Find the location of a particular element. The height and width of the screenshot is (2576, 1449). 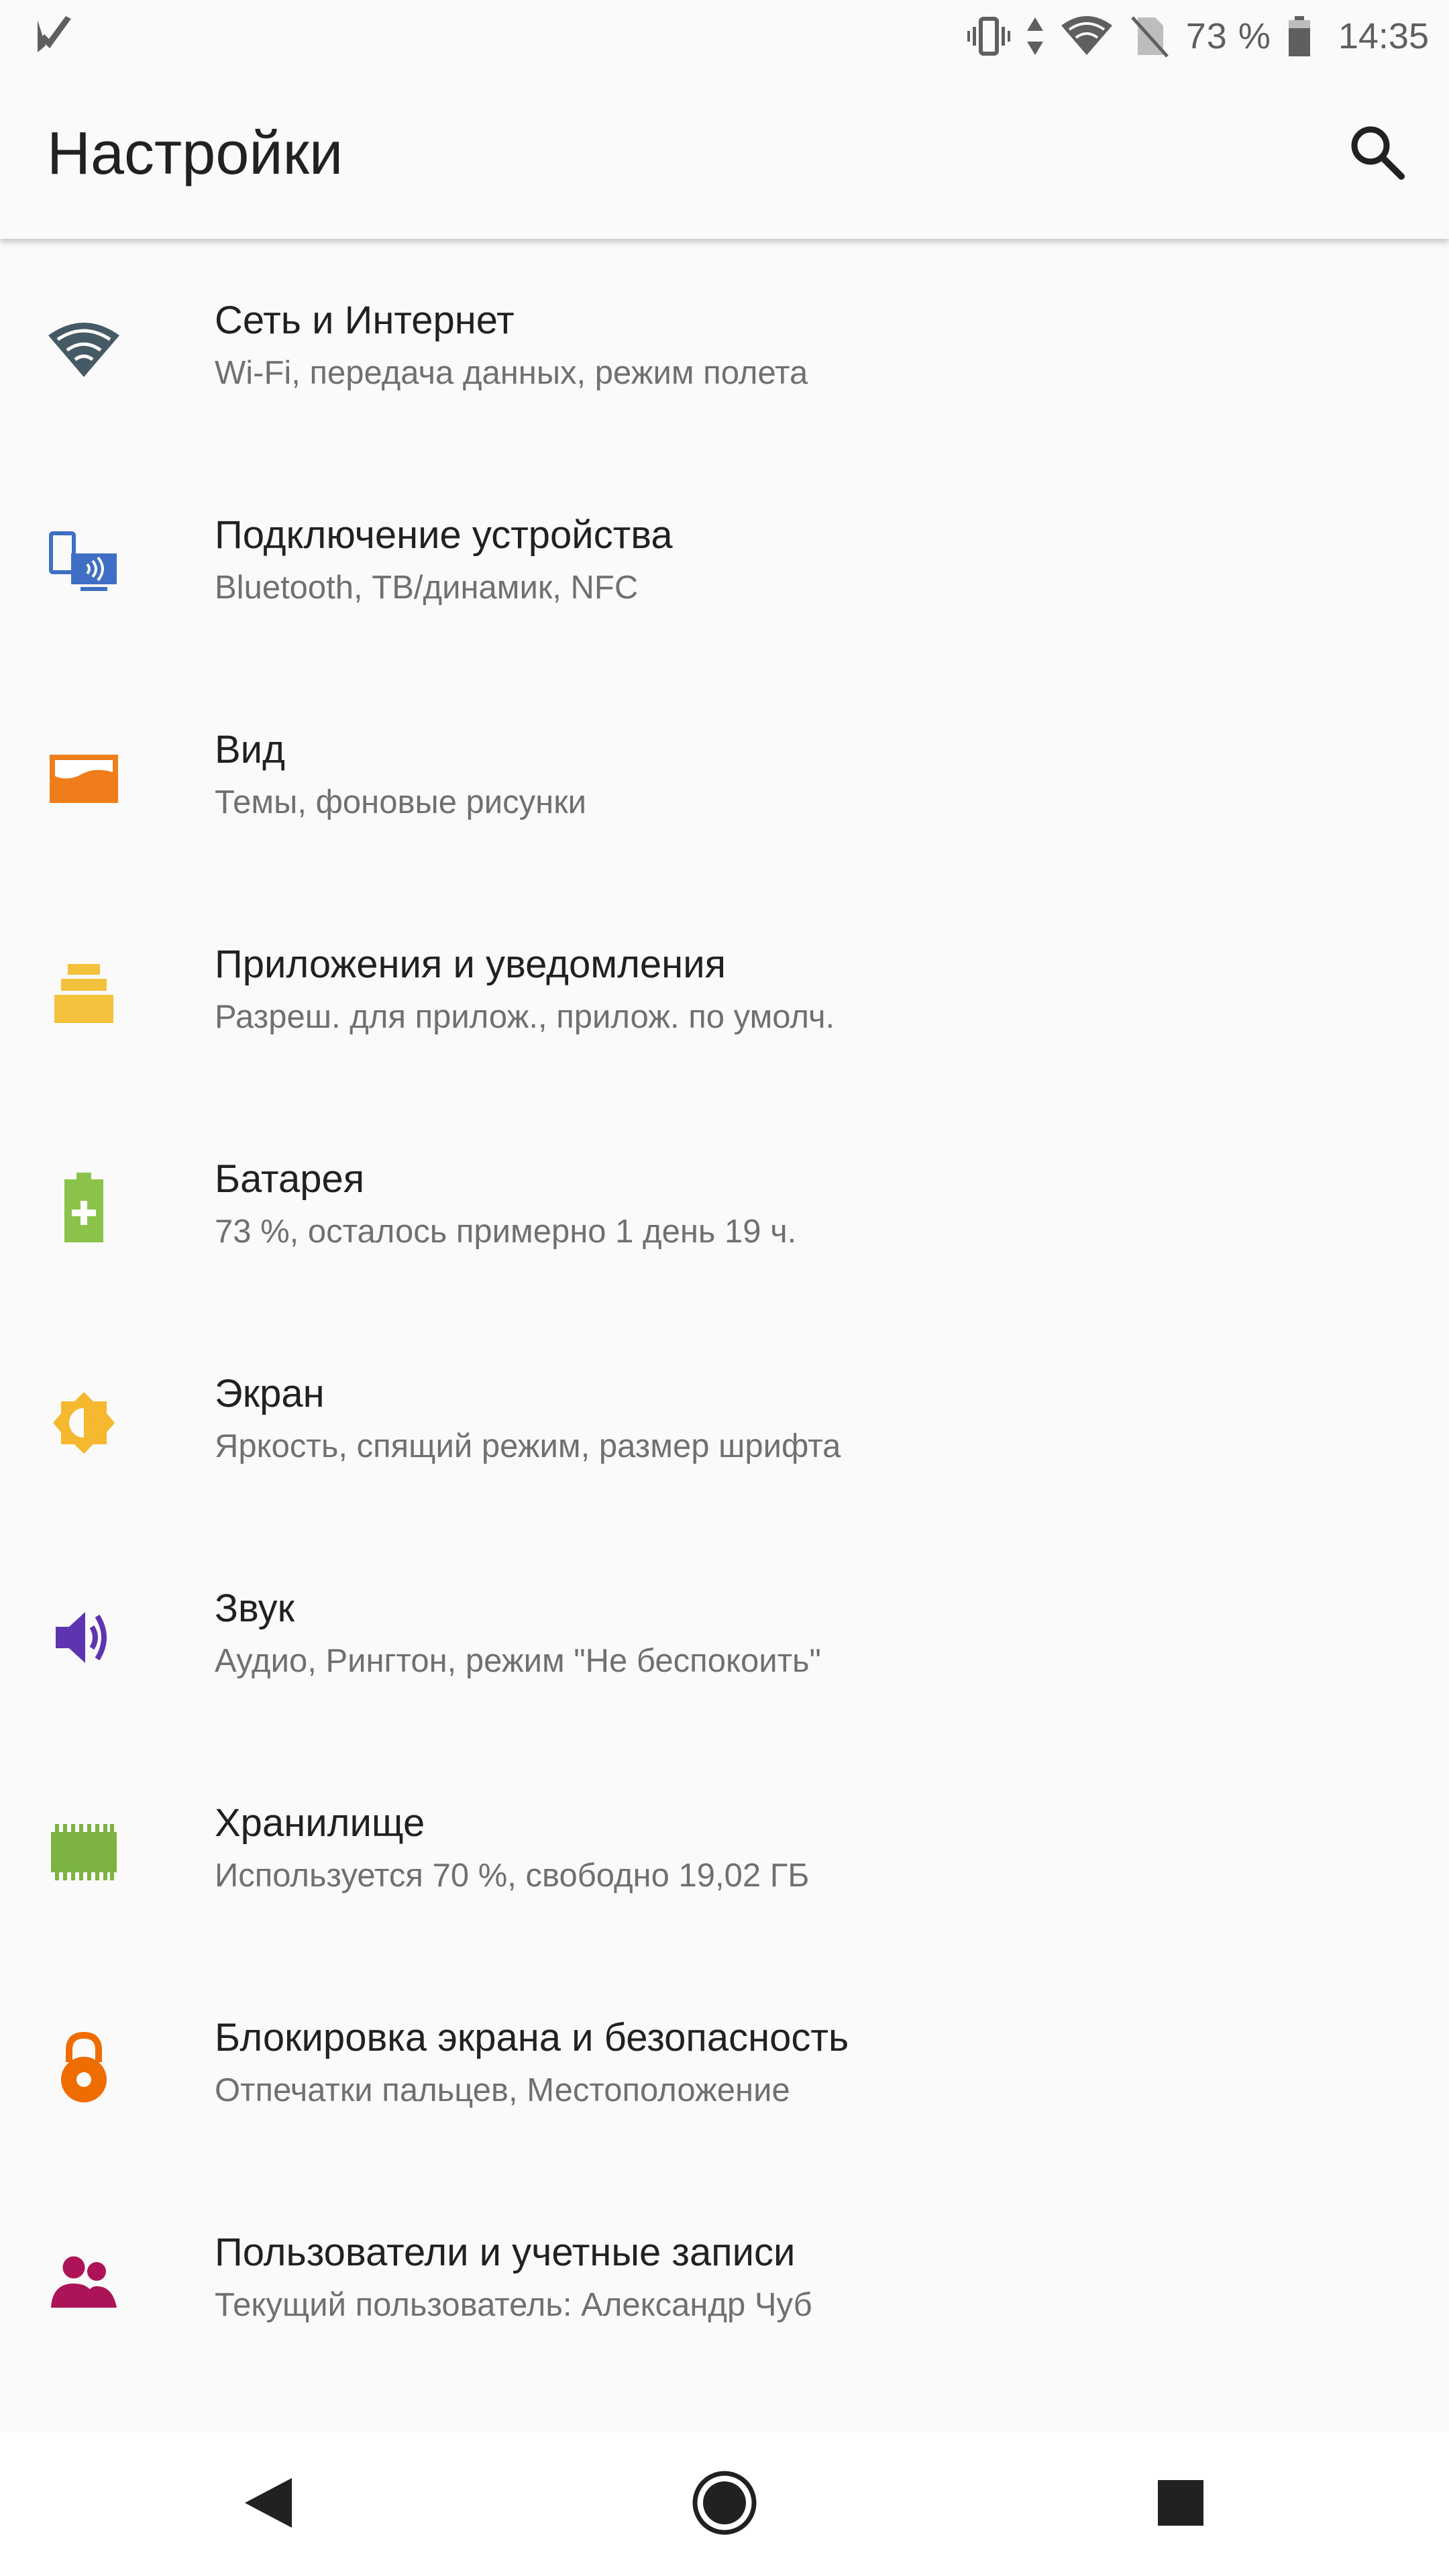

setting-subtitle: Используется 70 %, свободно 19,02 ГБ is located at coordinates (512, 1876).